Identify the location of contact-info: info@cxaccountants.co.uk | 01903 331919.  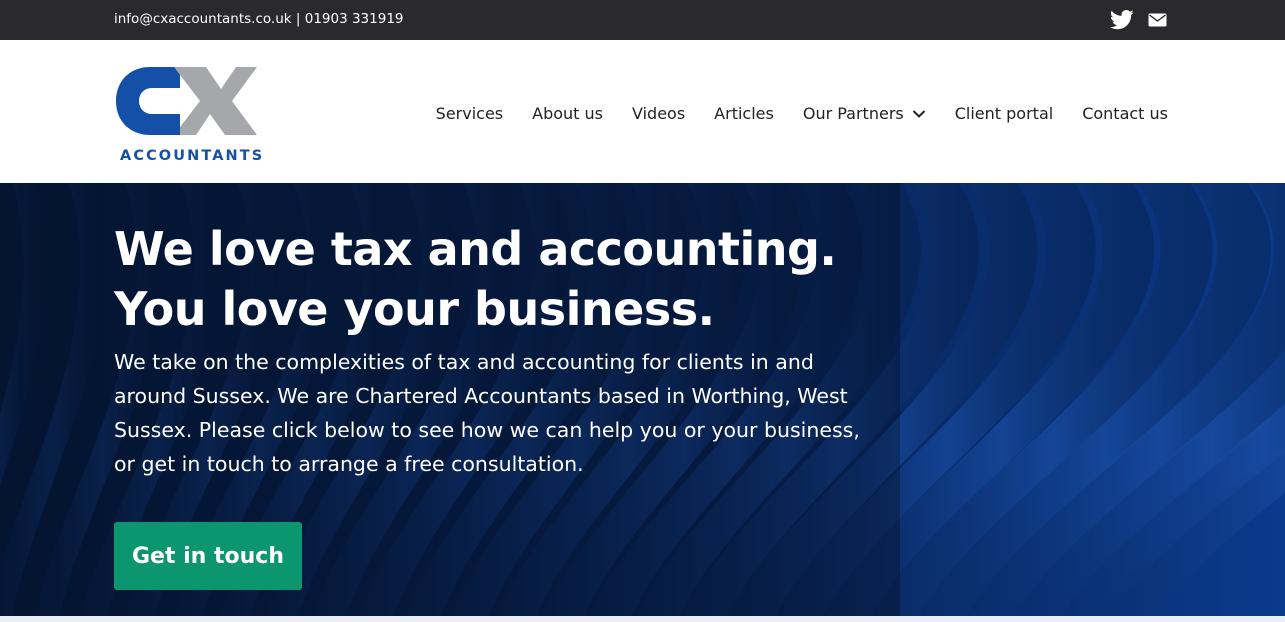
(259, 19).